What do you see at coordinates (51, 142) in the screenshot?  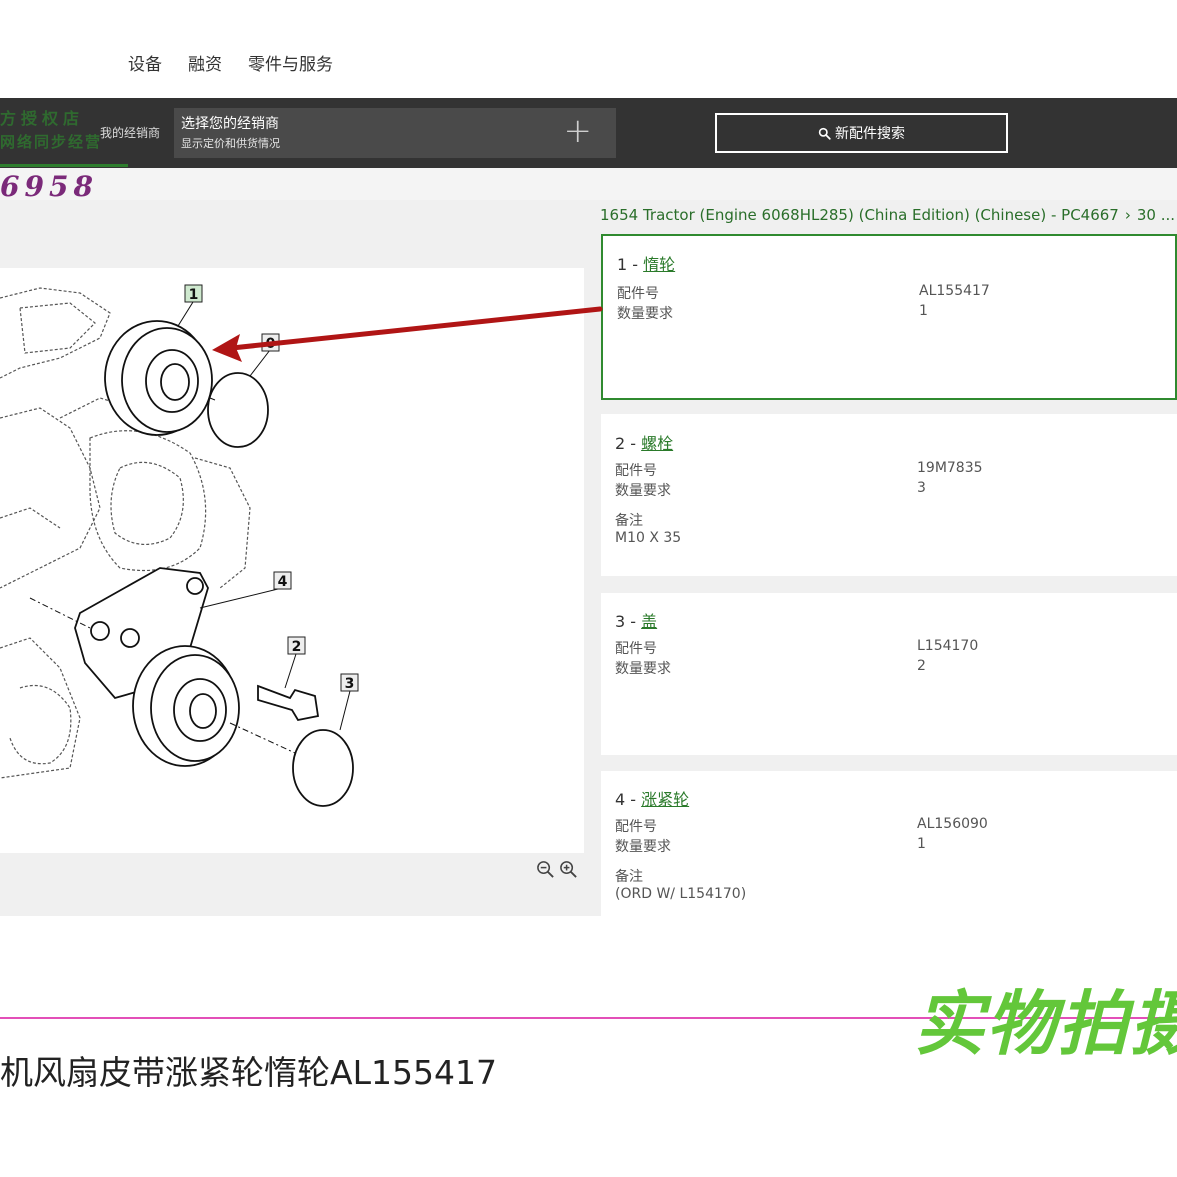 I see `watermark-text: 网络同步经营` at bounding box center [51, 142].